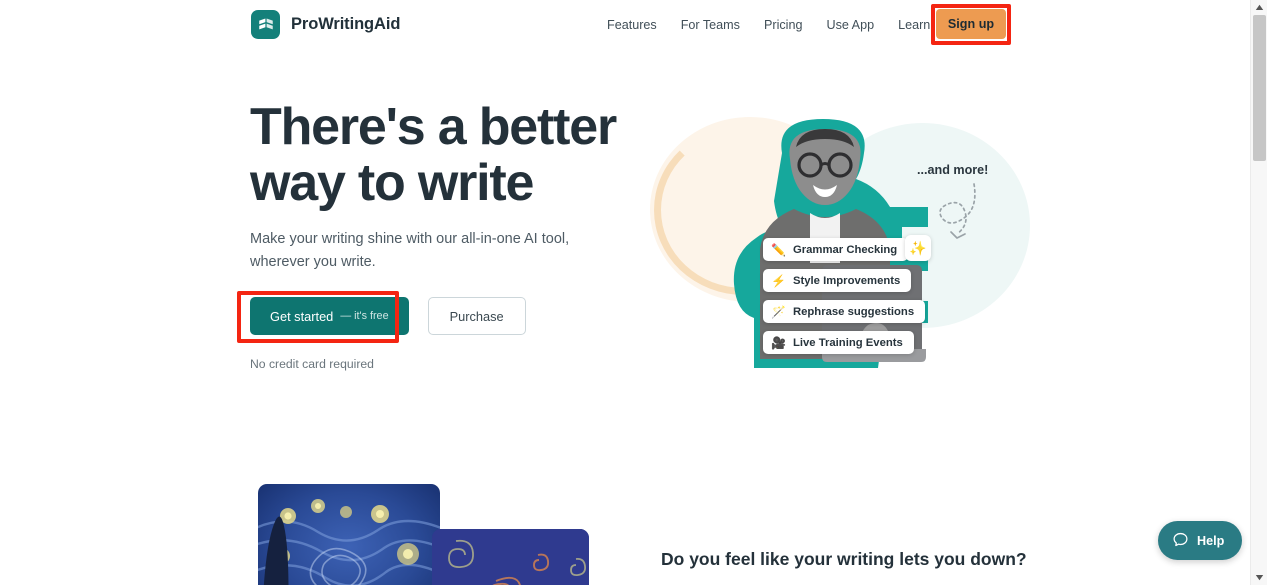  What do you see at coordinates (433, 155) in the screenshot?
I see `hero-title: There's a better way to write` at bounding box center [433, 155].